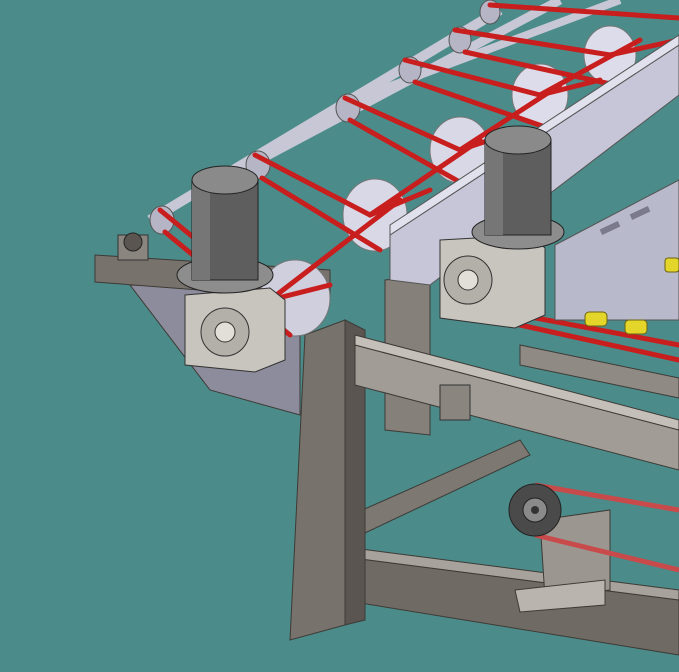 The image size is (679, 672). What do you see at coordinates (616, 250) in the screenshot?
I see `side-beam` at bounding box center [616, 250].